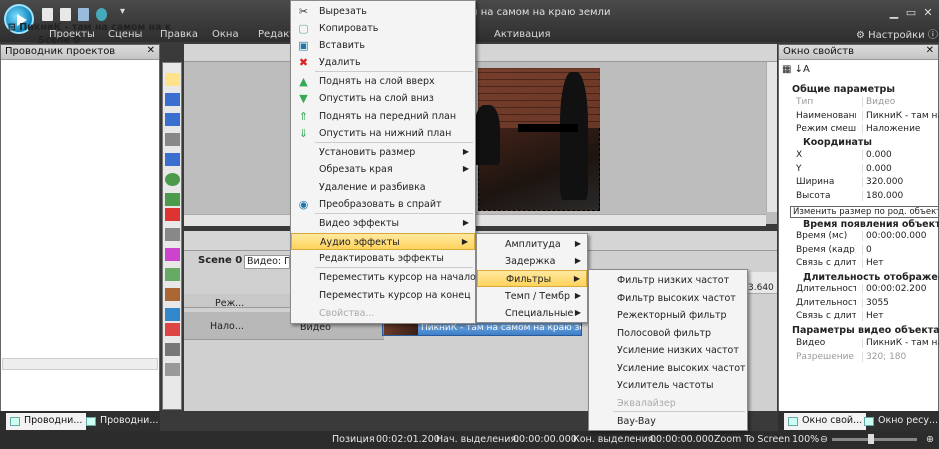 This screenshot has width=939, height=449. I want to click on appear-row: Время (кадр) 0, so click(864, 251).